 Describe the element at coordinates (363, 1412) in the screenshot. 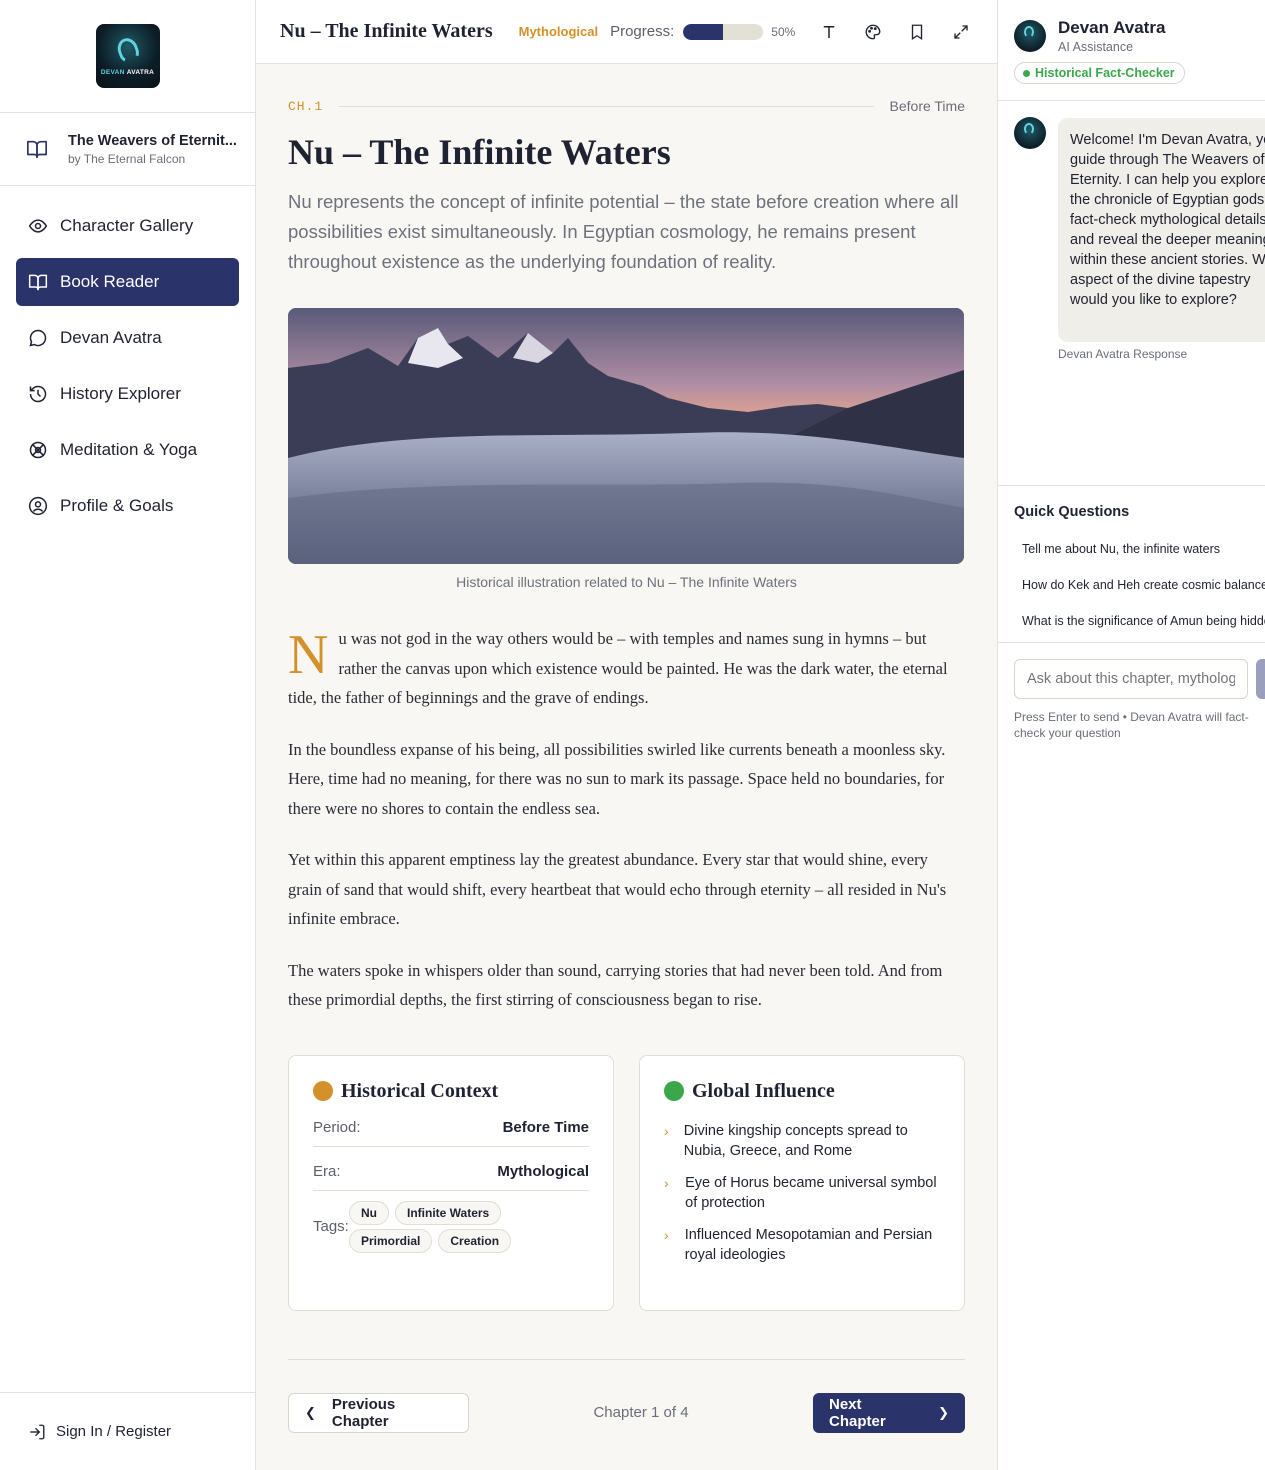

I see `previous-chapter-label: Previous Chapter` at that location.